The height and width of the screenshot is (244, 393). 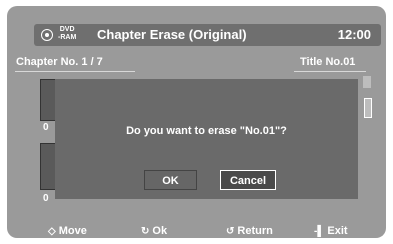 I want to click on footer-exit-label: Exit, so click(x=337, y=231).